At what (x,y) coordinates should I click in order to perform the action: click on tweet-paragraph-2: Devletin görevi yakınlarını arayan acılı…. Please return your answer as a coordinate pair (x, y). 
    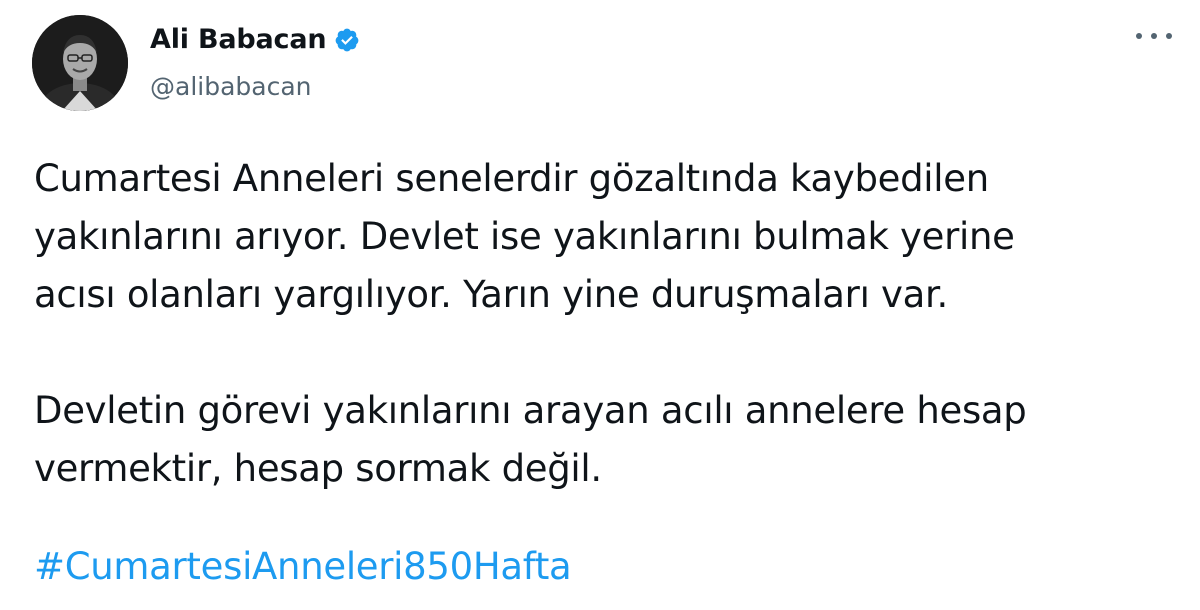
    Looking at the image, I should click on (530, 439).